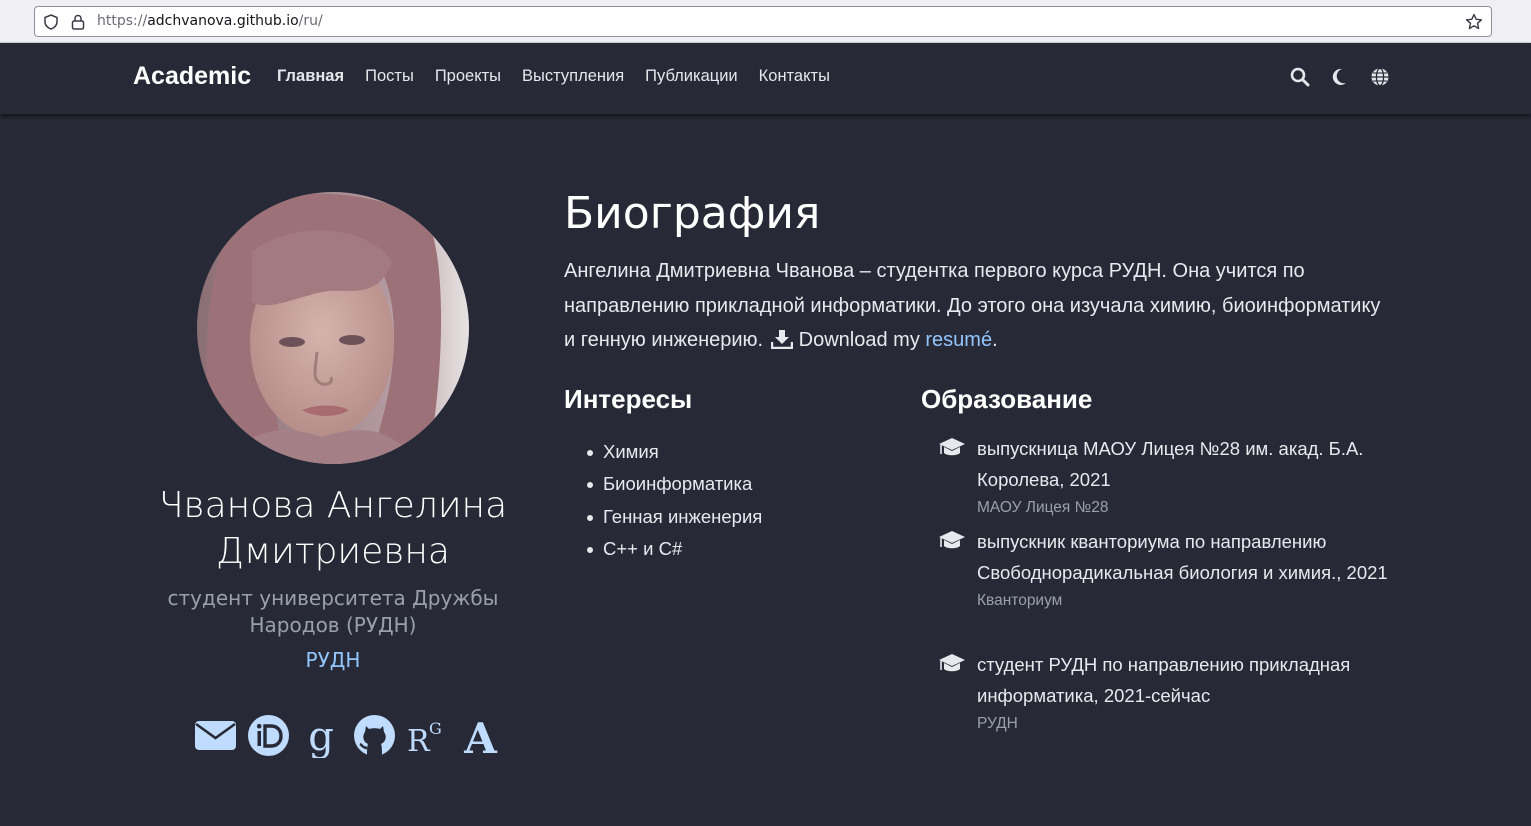 The height and width of the screenshot is (826, 1531). What do you see at coordinates (692, 213) in the screenshot?
I see `biography-heading: Биография` at bounding box center [692, 213].